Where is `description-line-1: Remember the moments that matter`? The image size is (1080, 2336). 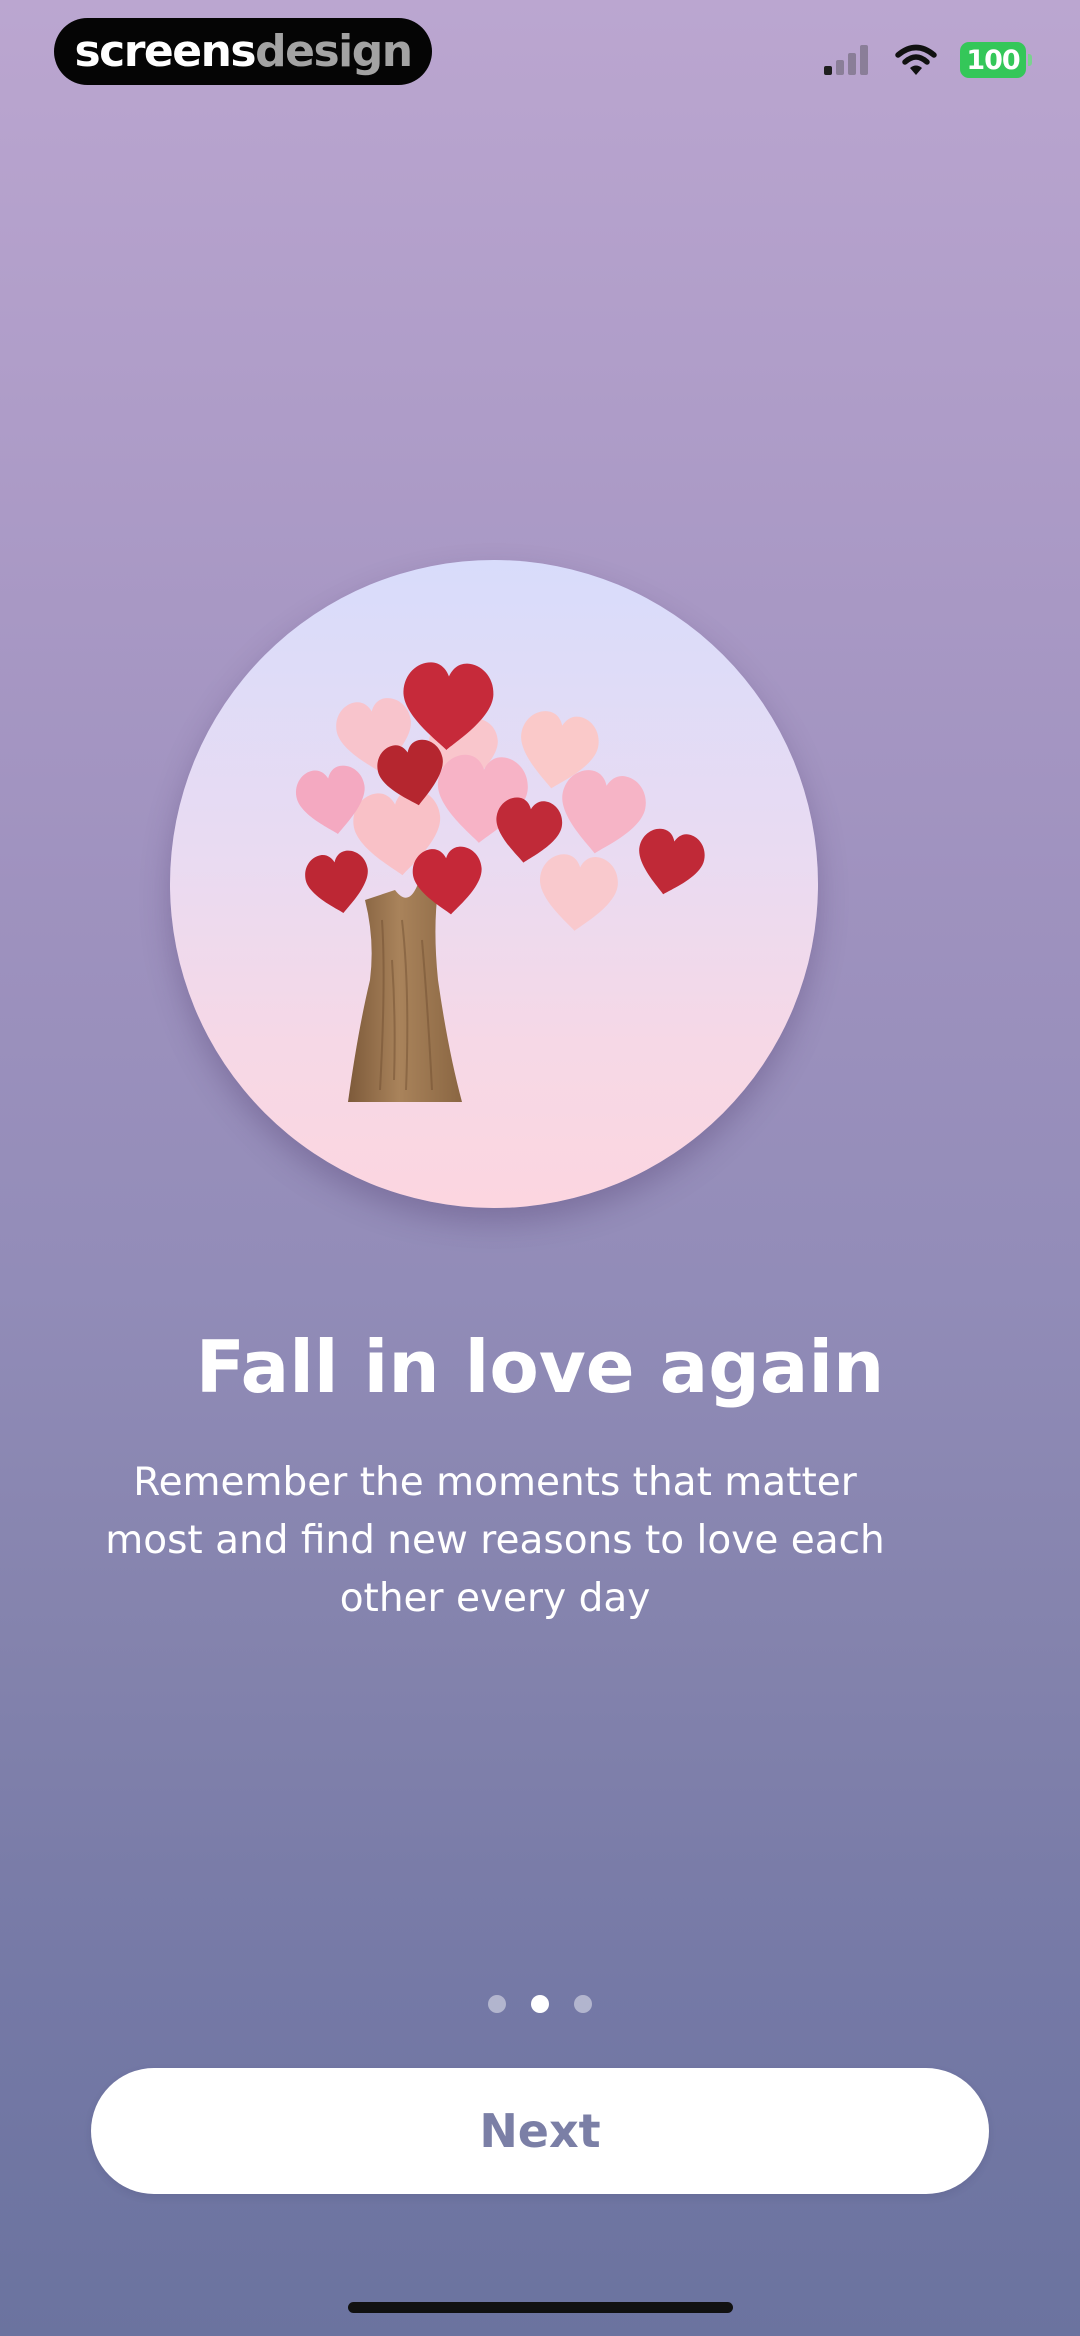
description-line-1: Remember the moments that matter is located at coordinates (495, 1482).